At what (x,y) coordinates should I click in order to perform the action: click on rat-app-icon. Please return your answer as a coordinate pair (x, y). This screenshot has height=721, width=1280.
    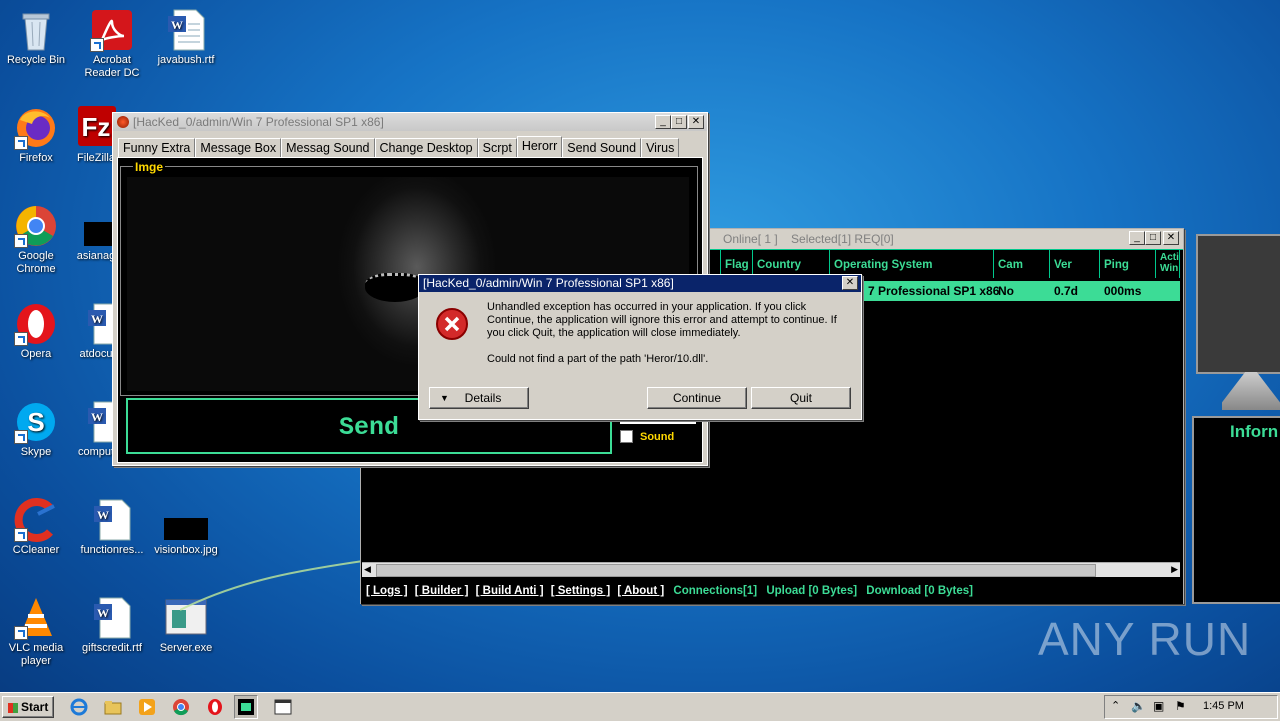
    Looking at the image, I should click on (246, 707).